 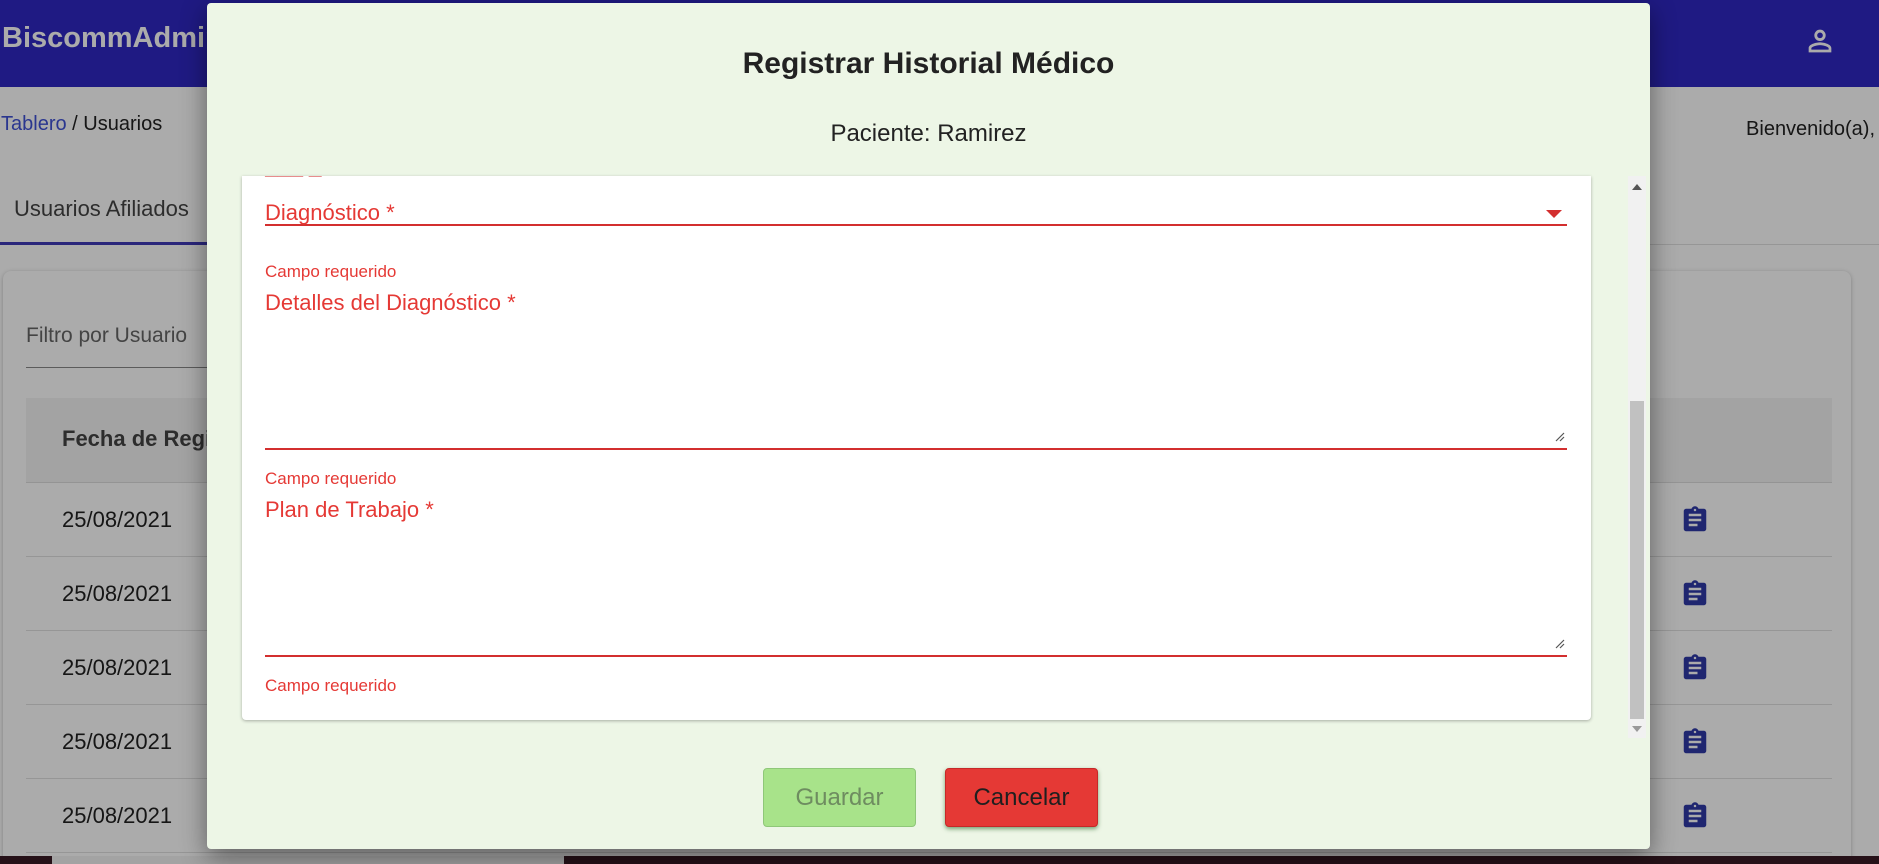 I want to click on scroll-down-icon, so click(x=1637, y=729).